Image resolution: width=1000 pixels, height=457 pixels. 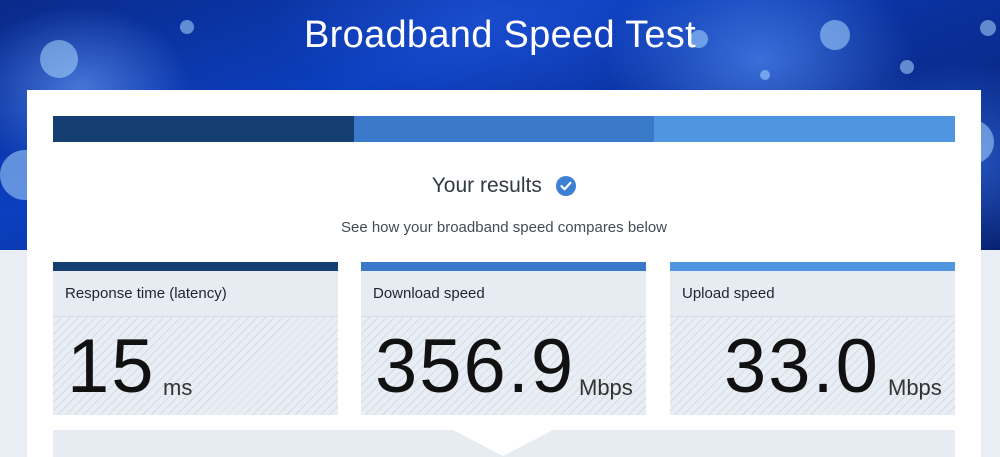 What do you see at coordinates (812, 294) in the screenshot?
I see `metric-label: Upload speed` at bounding box center [812, 294].